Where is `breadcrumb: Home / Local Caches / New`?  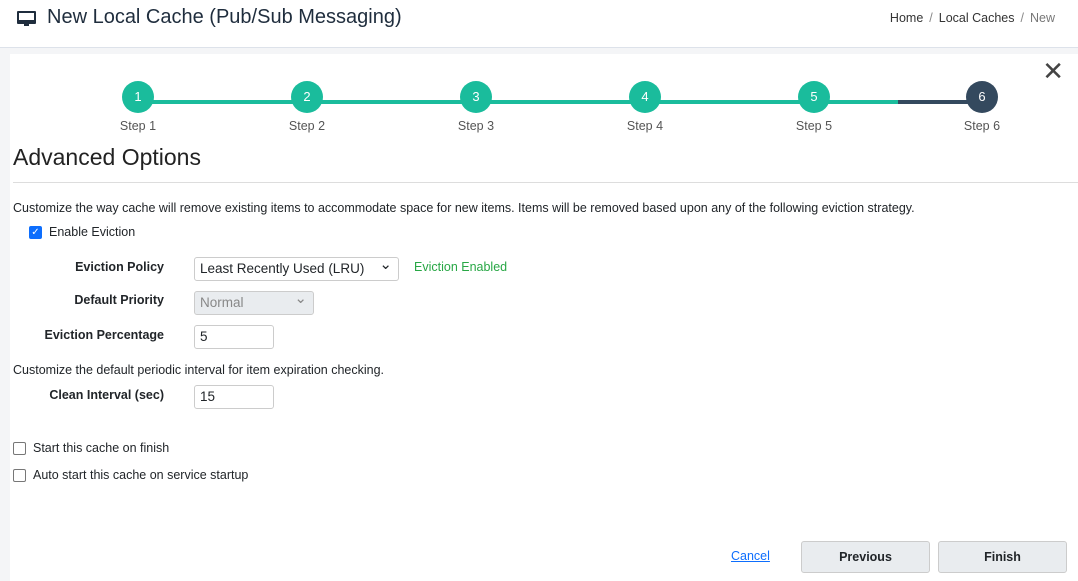
breadcrumb: Home / Local Caches / New is located at coordinates (972, 18).